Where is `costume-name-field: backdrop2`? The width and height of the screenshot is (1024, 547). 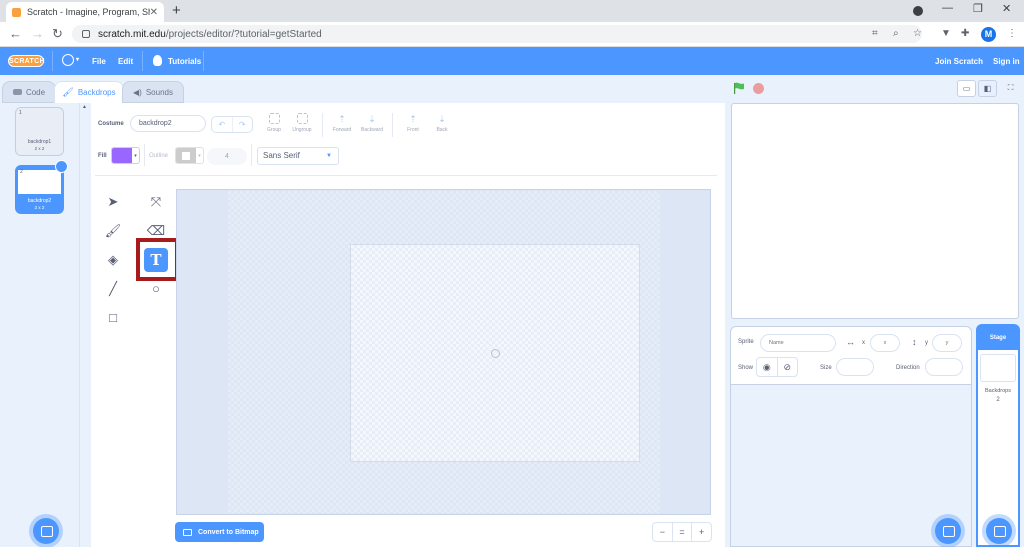 costume-name-field: backdrop2 is located at coordinates (168, 123).